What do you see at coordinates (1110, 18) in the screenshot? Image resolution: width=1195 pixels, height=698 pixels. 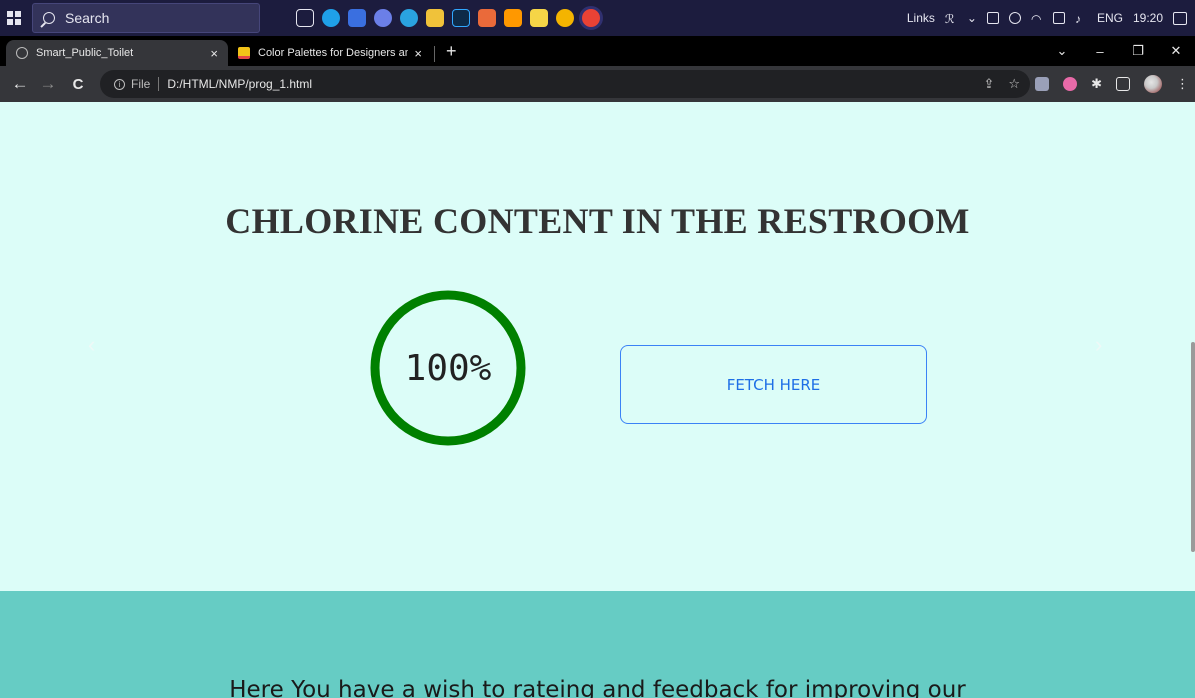 I see `language-indicator: ENG` at bounding box center [1110, 18].